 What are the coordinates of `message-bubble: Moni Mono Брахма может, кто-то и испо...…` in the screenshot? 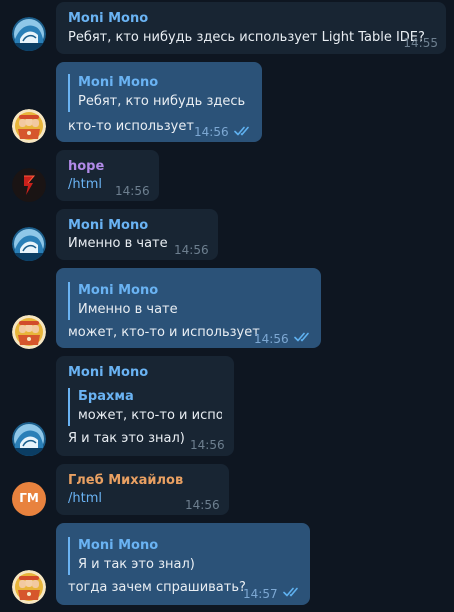 It's located at (145, 406).